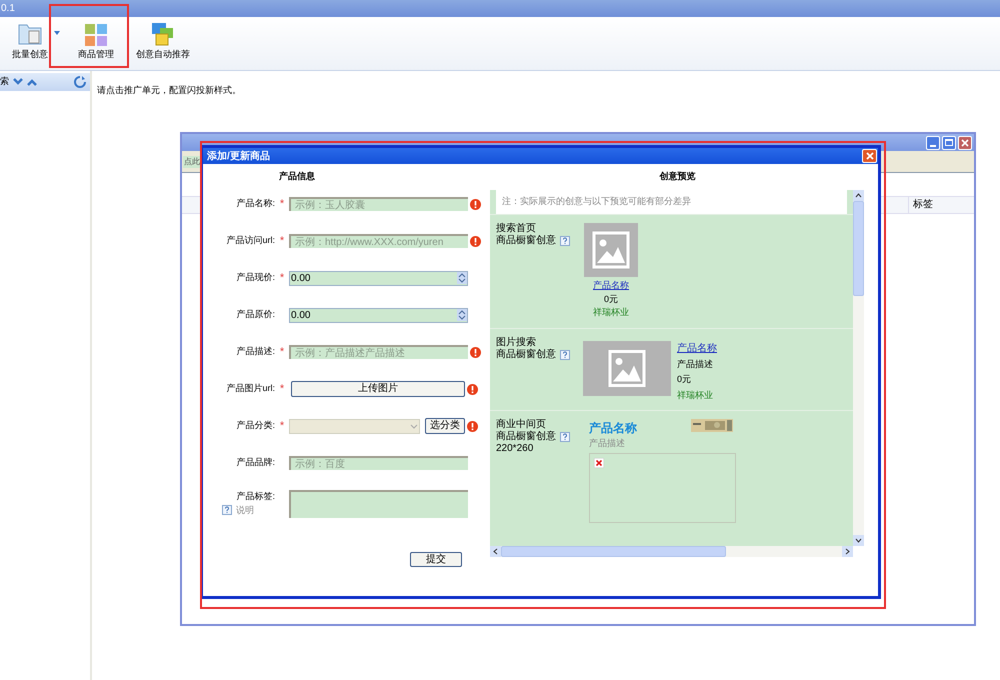  I want to click on preview-note: 注：实际展示的创意与以下预览可能有部分差异, so click(596, 201).